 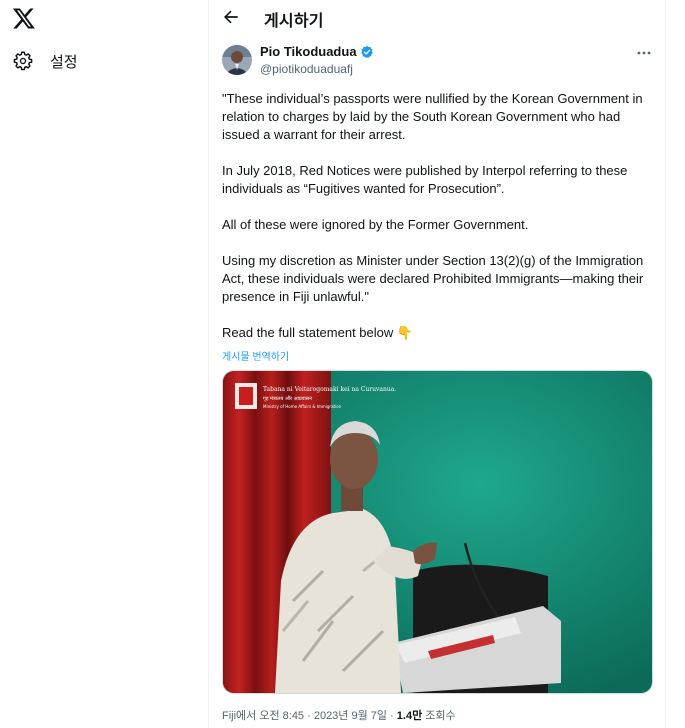 What do you see at coordinates (294, 21) in the screenshot?
I see `page-title: 게시하기` at bounding box center [294, 21].